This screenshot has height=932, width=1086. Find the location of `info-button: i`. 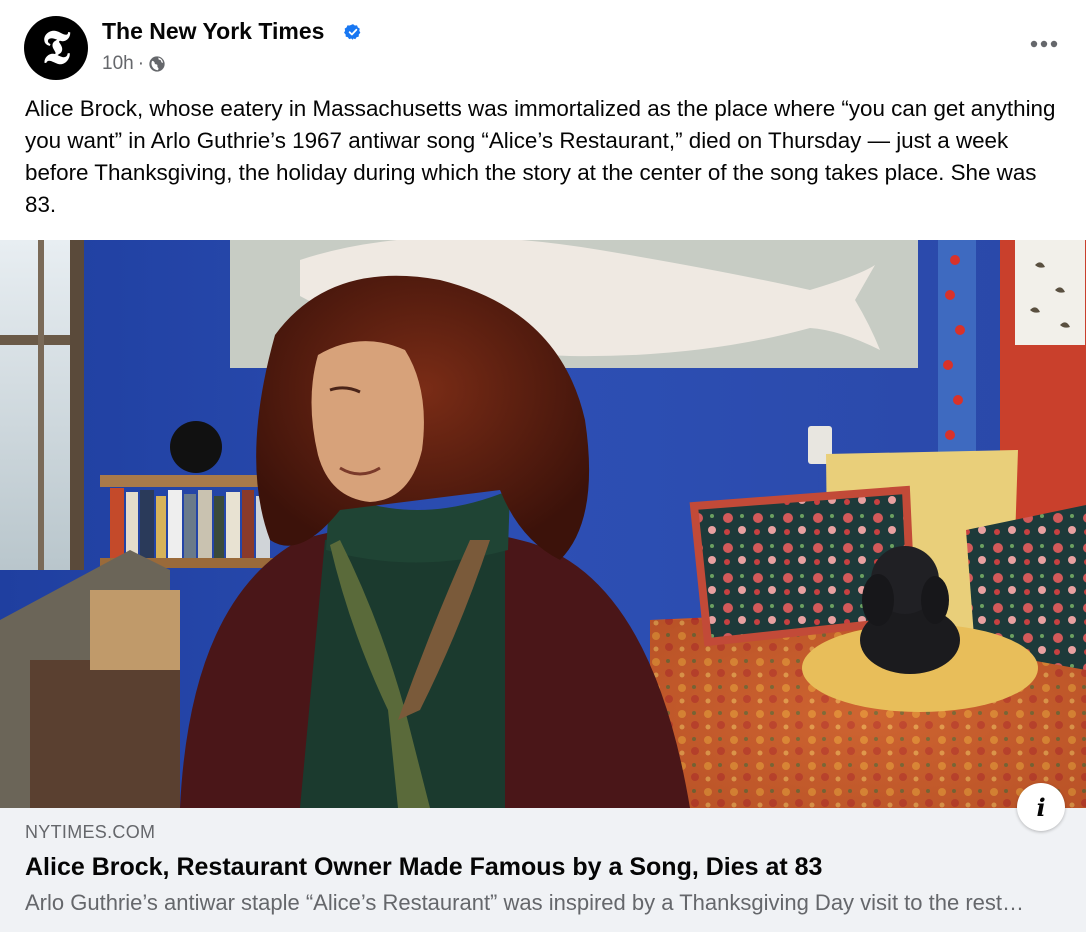

info-button: i is located at coordinates (1041, 807).